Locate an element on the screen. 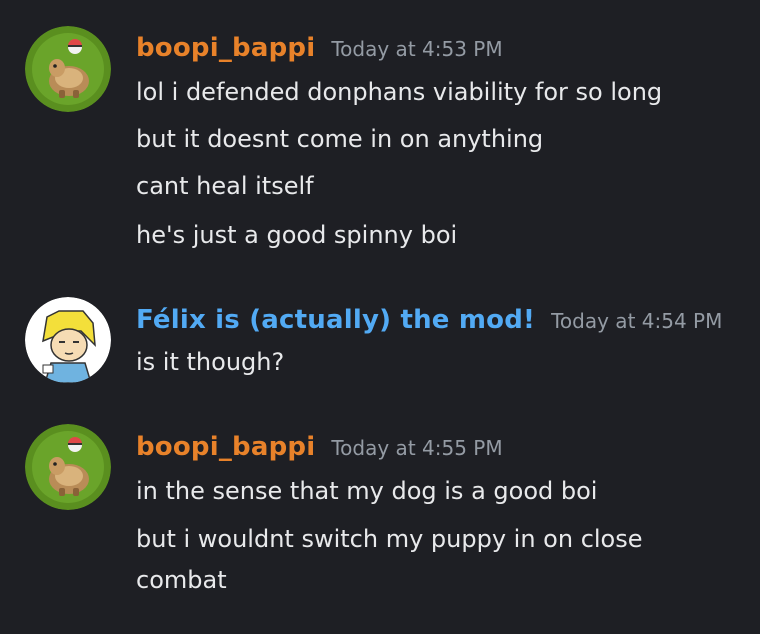 The width and height of the screenshot is (760, 634). username: Félix is (actually) the mod! is located at coordinates (335, 320).